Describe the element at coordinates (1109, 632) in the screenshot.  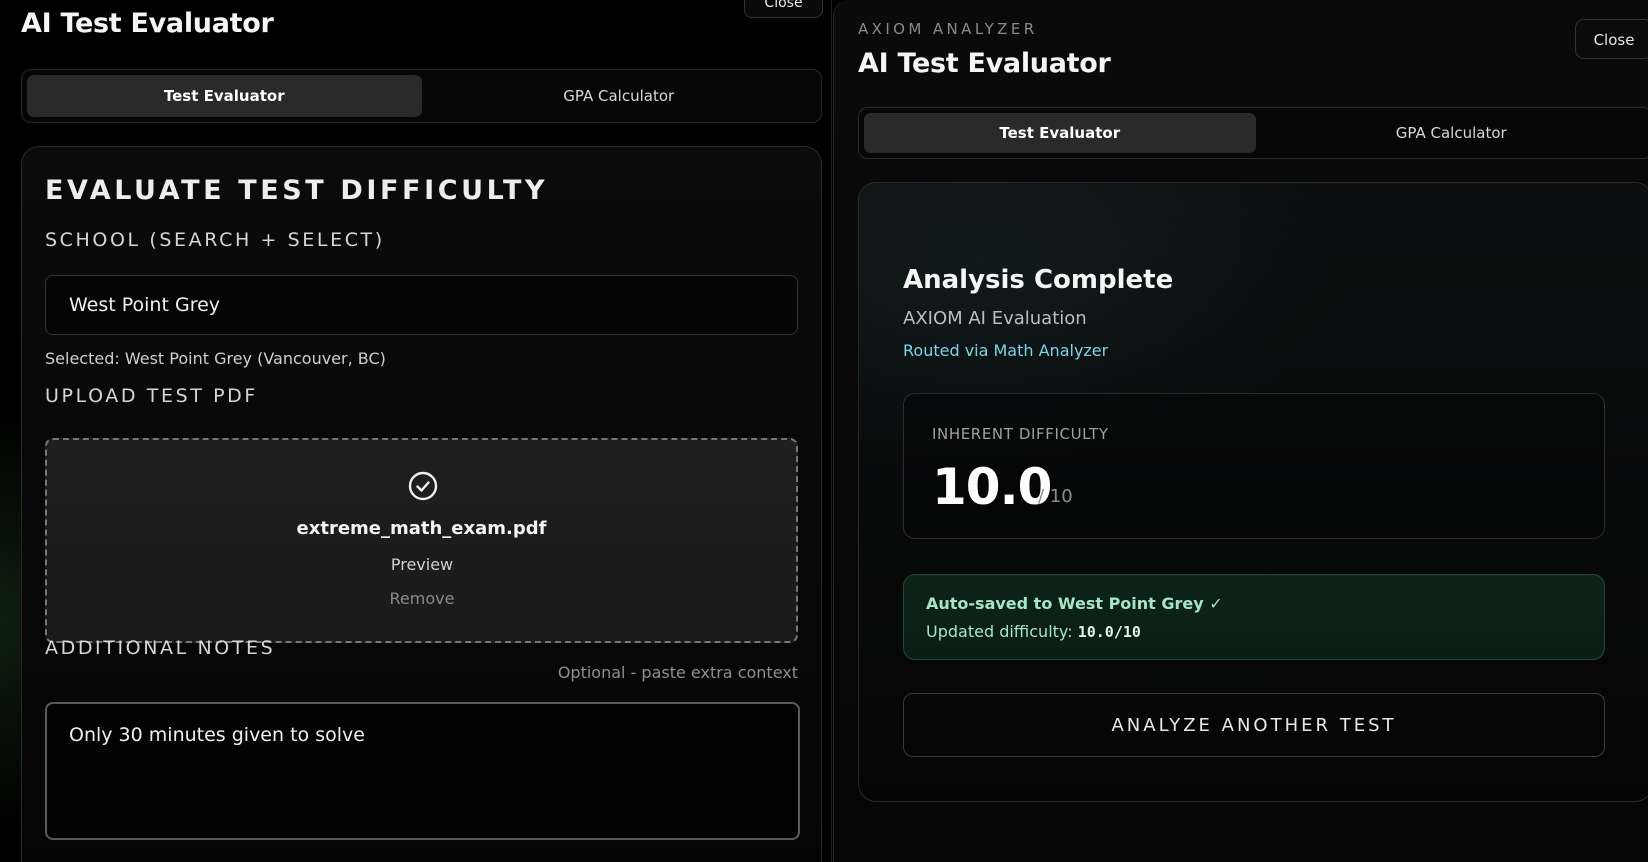
I see `updated-difficulty-value: 10.0/10` at that location.